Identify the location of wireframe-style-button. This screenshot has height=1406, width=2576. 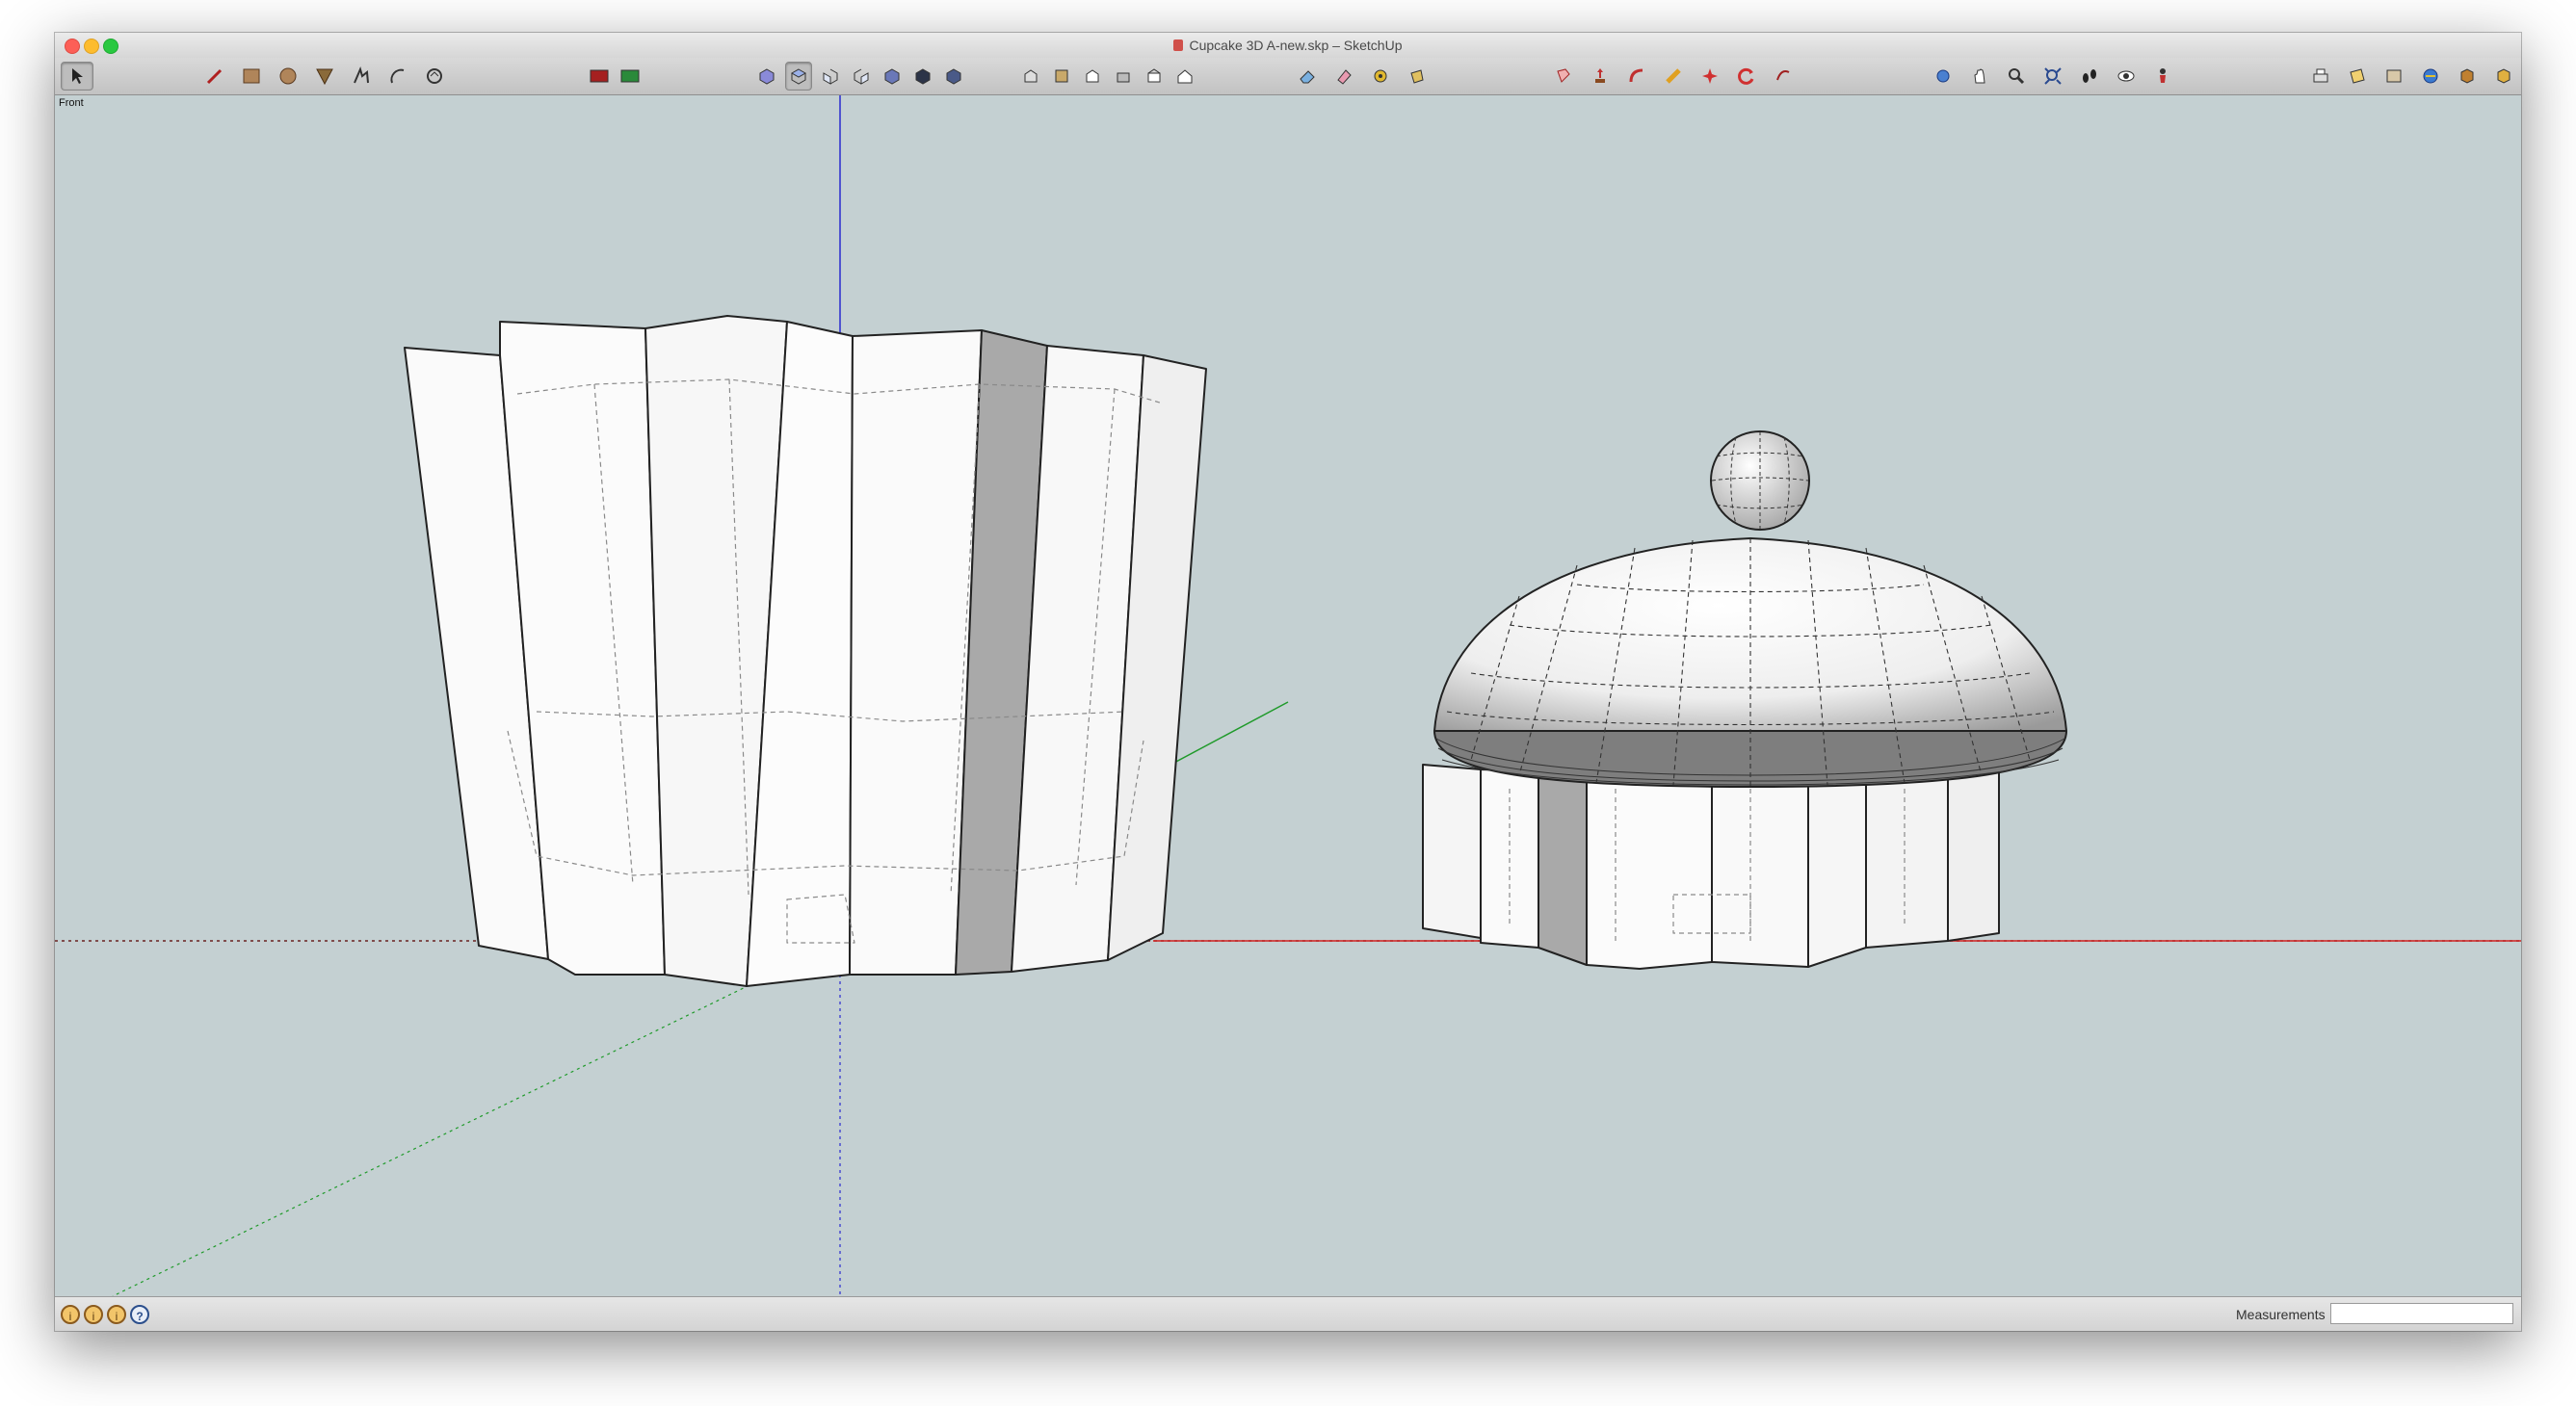
(1061, 76).